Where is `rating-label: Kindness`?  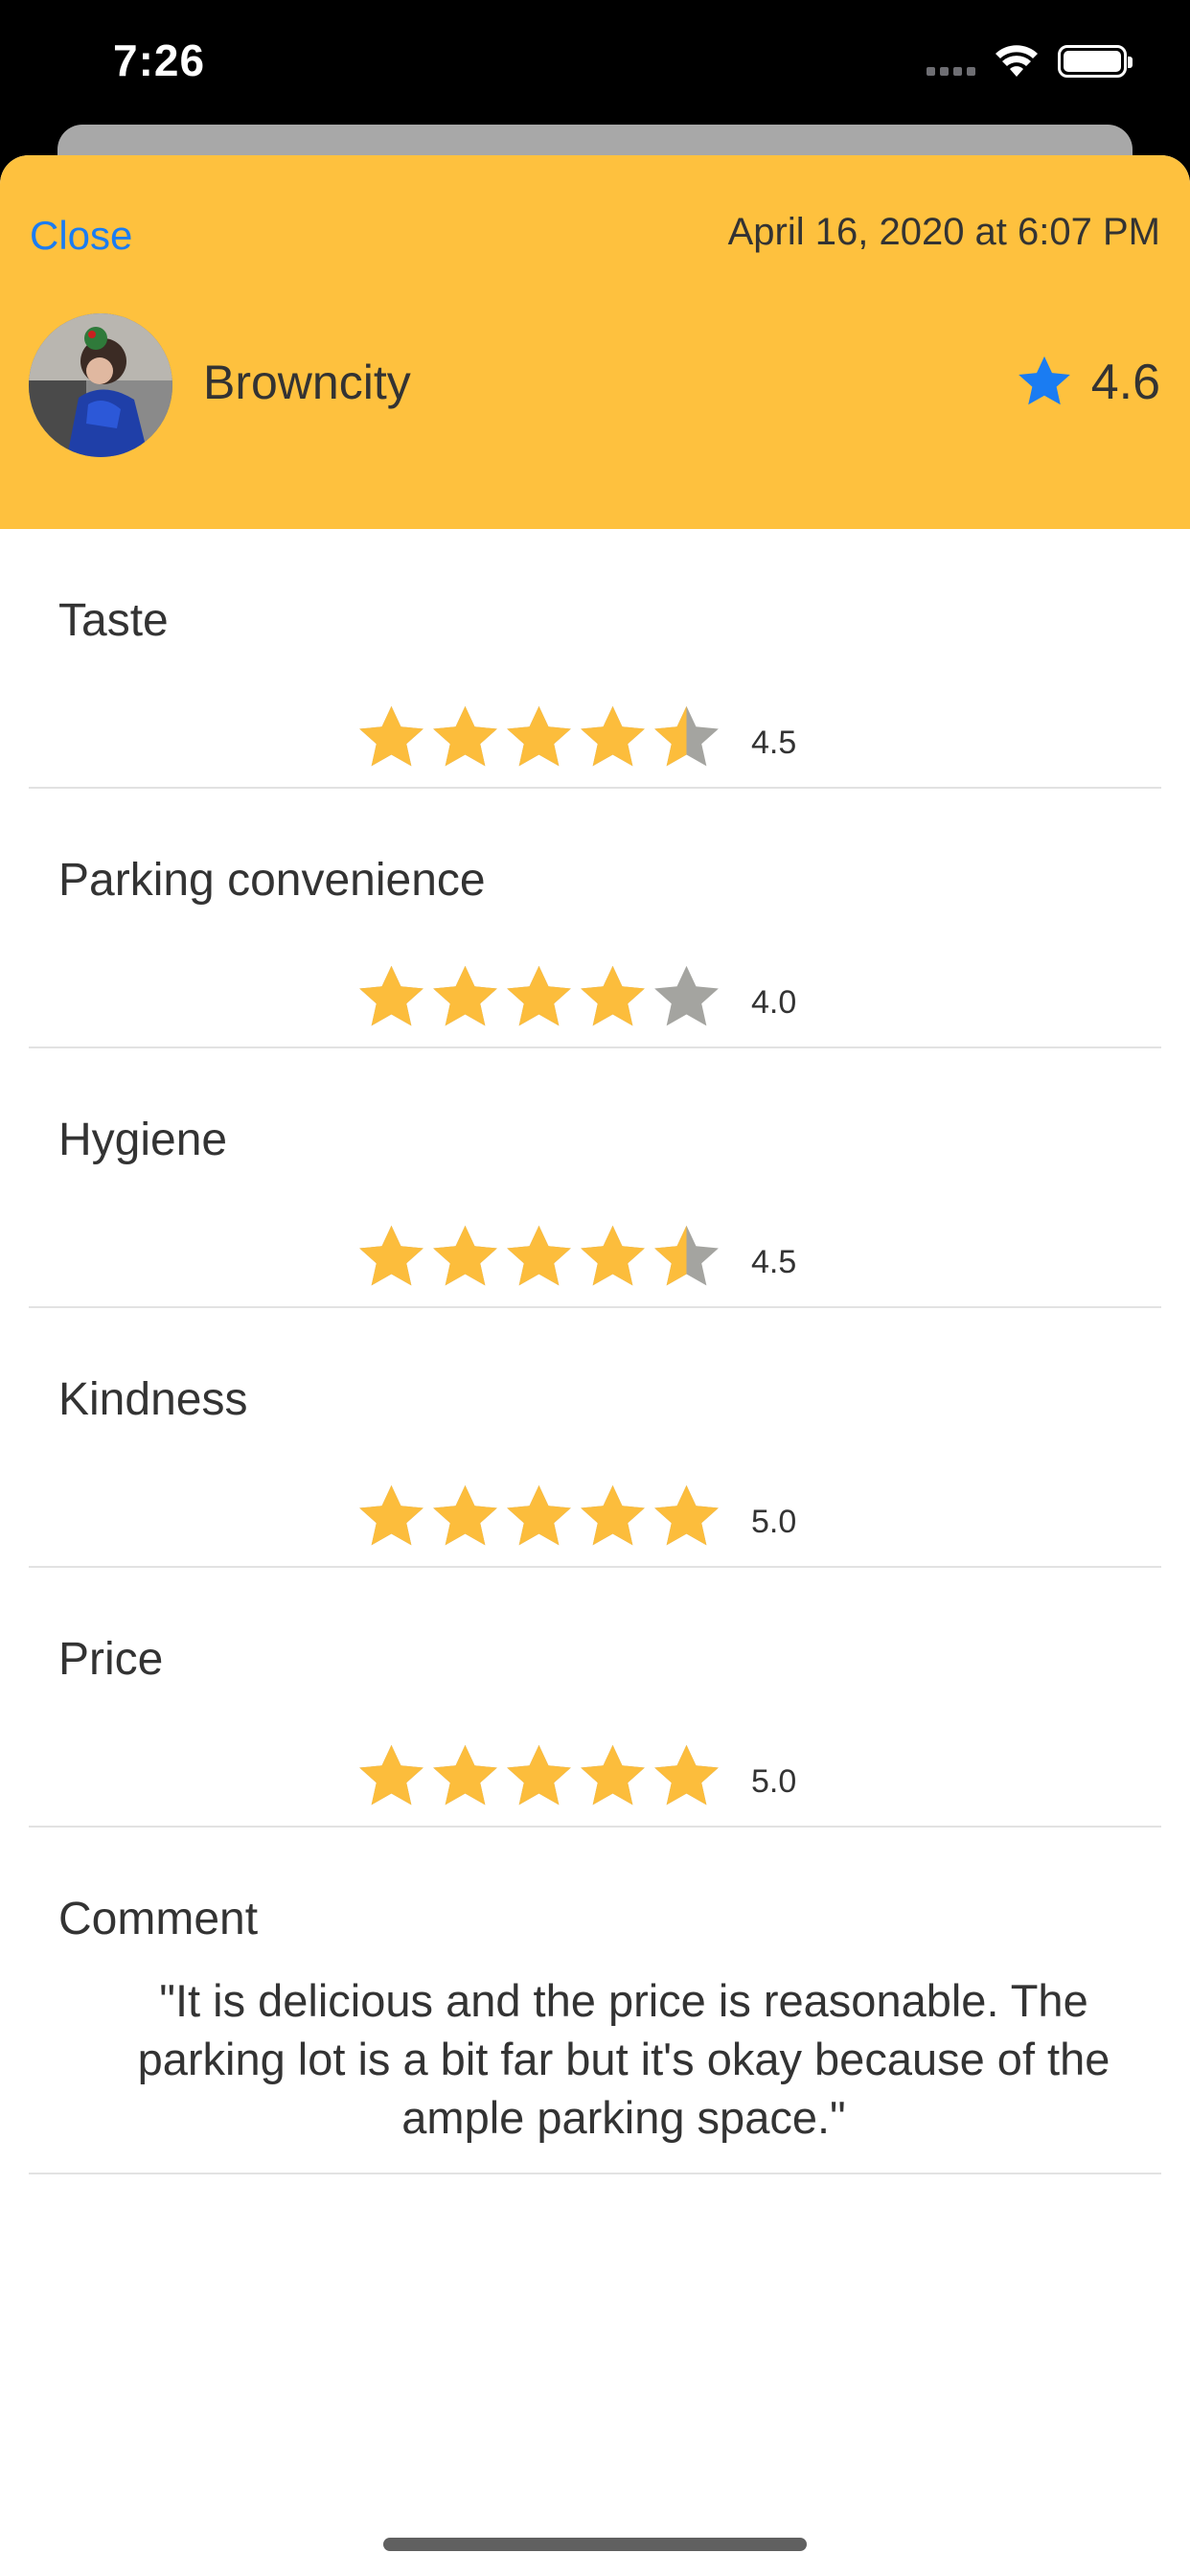 rating-label: Kindness is located at coordinates (153, 1399).